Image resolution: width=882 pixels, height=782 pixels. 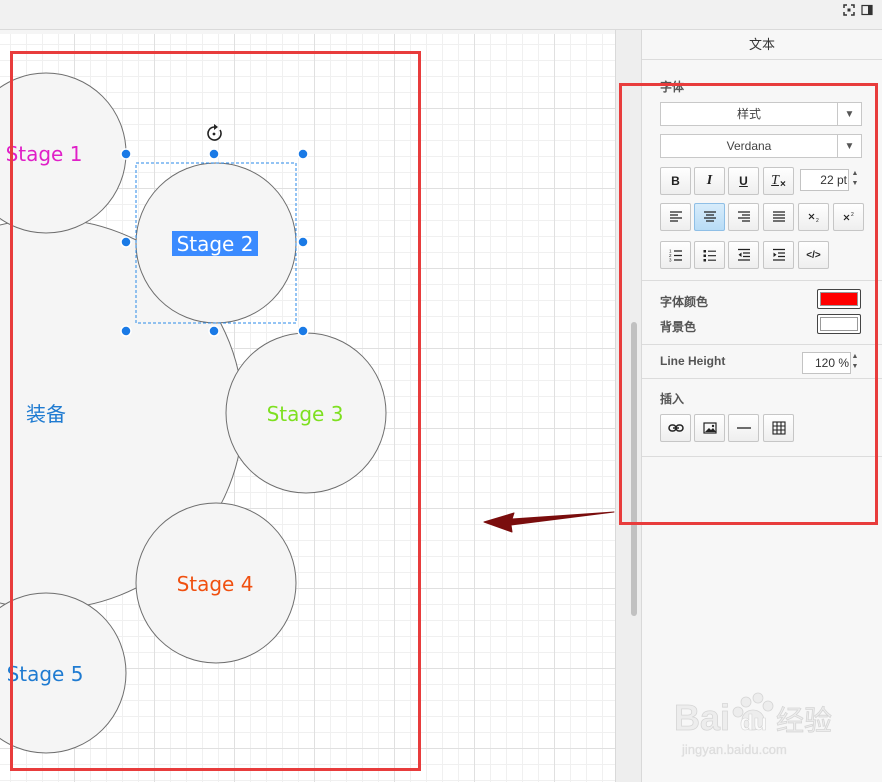 What do you see at coordinates (804, 720) in the screenshot?
I see `watermark-suffix: 经验` at bounding box center [804, 720].